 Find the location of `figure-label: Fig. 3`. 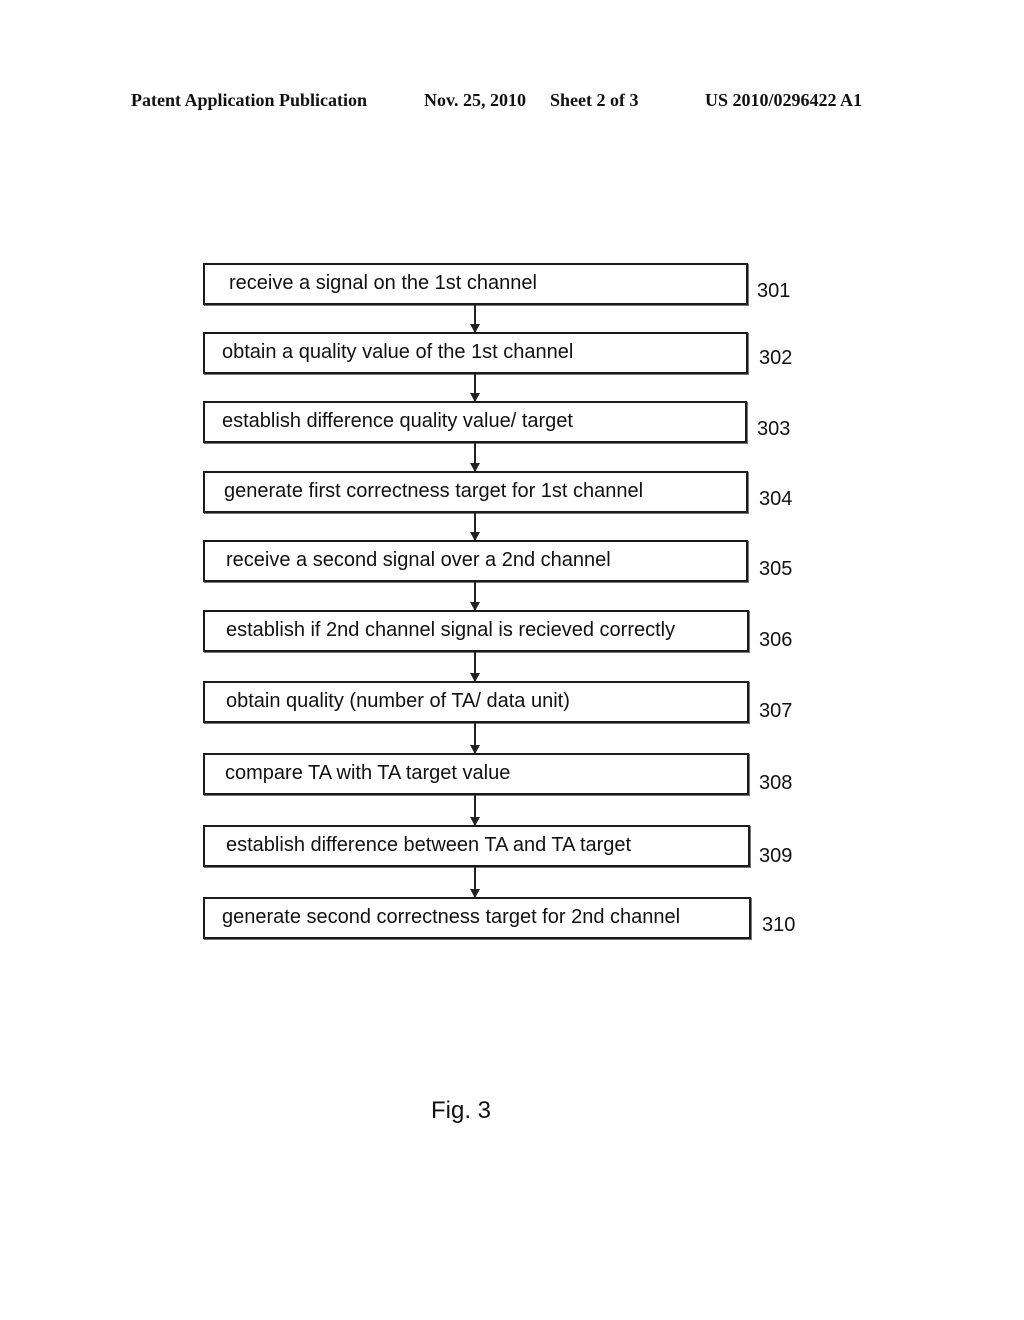

figure-label: Fig. 3 is located at coordinates (461, 1110).